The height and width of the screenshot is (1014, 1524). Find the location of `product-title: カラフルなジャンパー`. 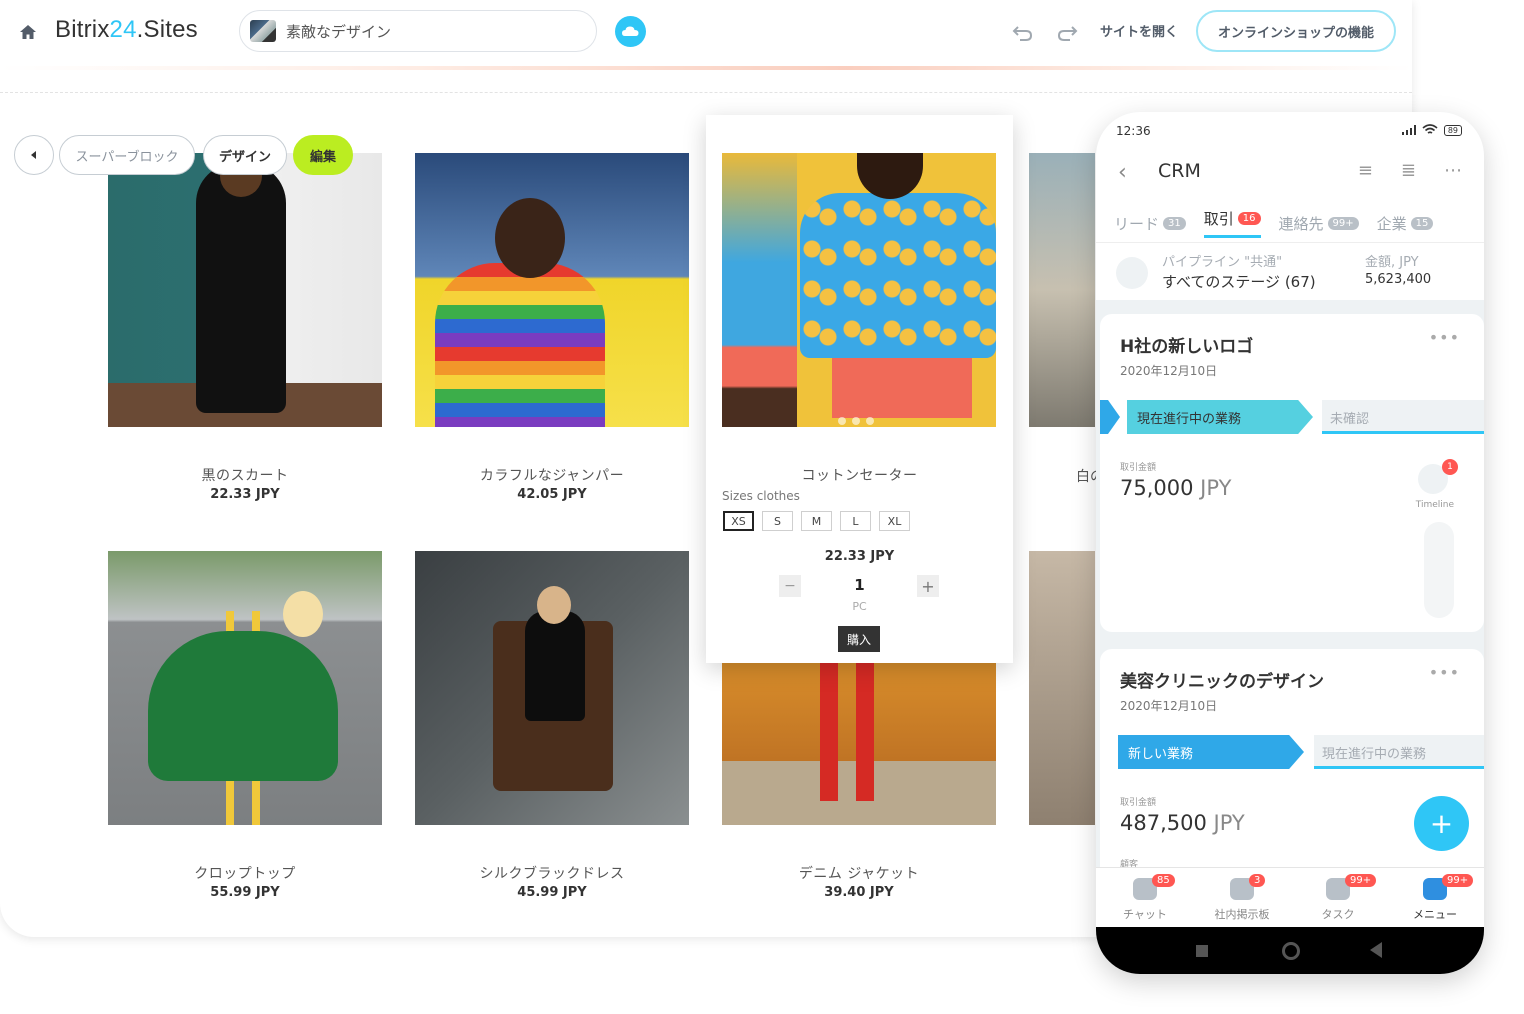

product-title: カラフルなジャンパー is located at coordinates (552, 476).